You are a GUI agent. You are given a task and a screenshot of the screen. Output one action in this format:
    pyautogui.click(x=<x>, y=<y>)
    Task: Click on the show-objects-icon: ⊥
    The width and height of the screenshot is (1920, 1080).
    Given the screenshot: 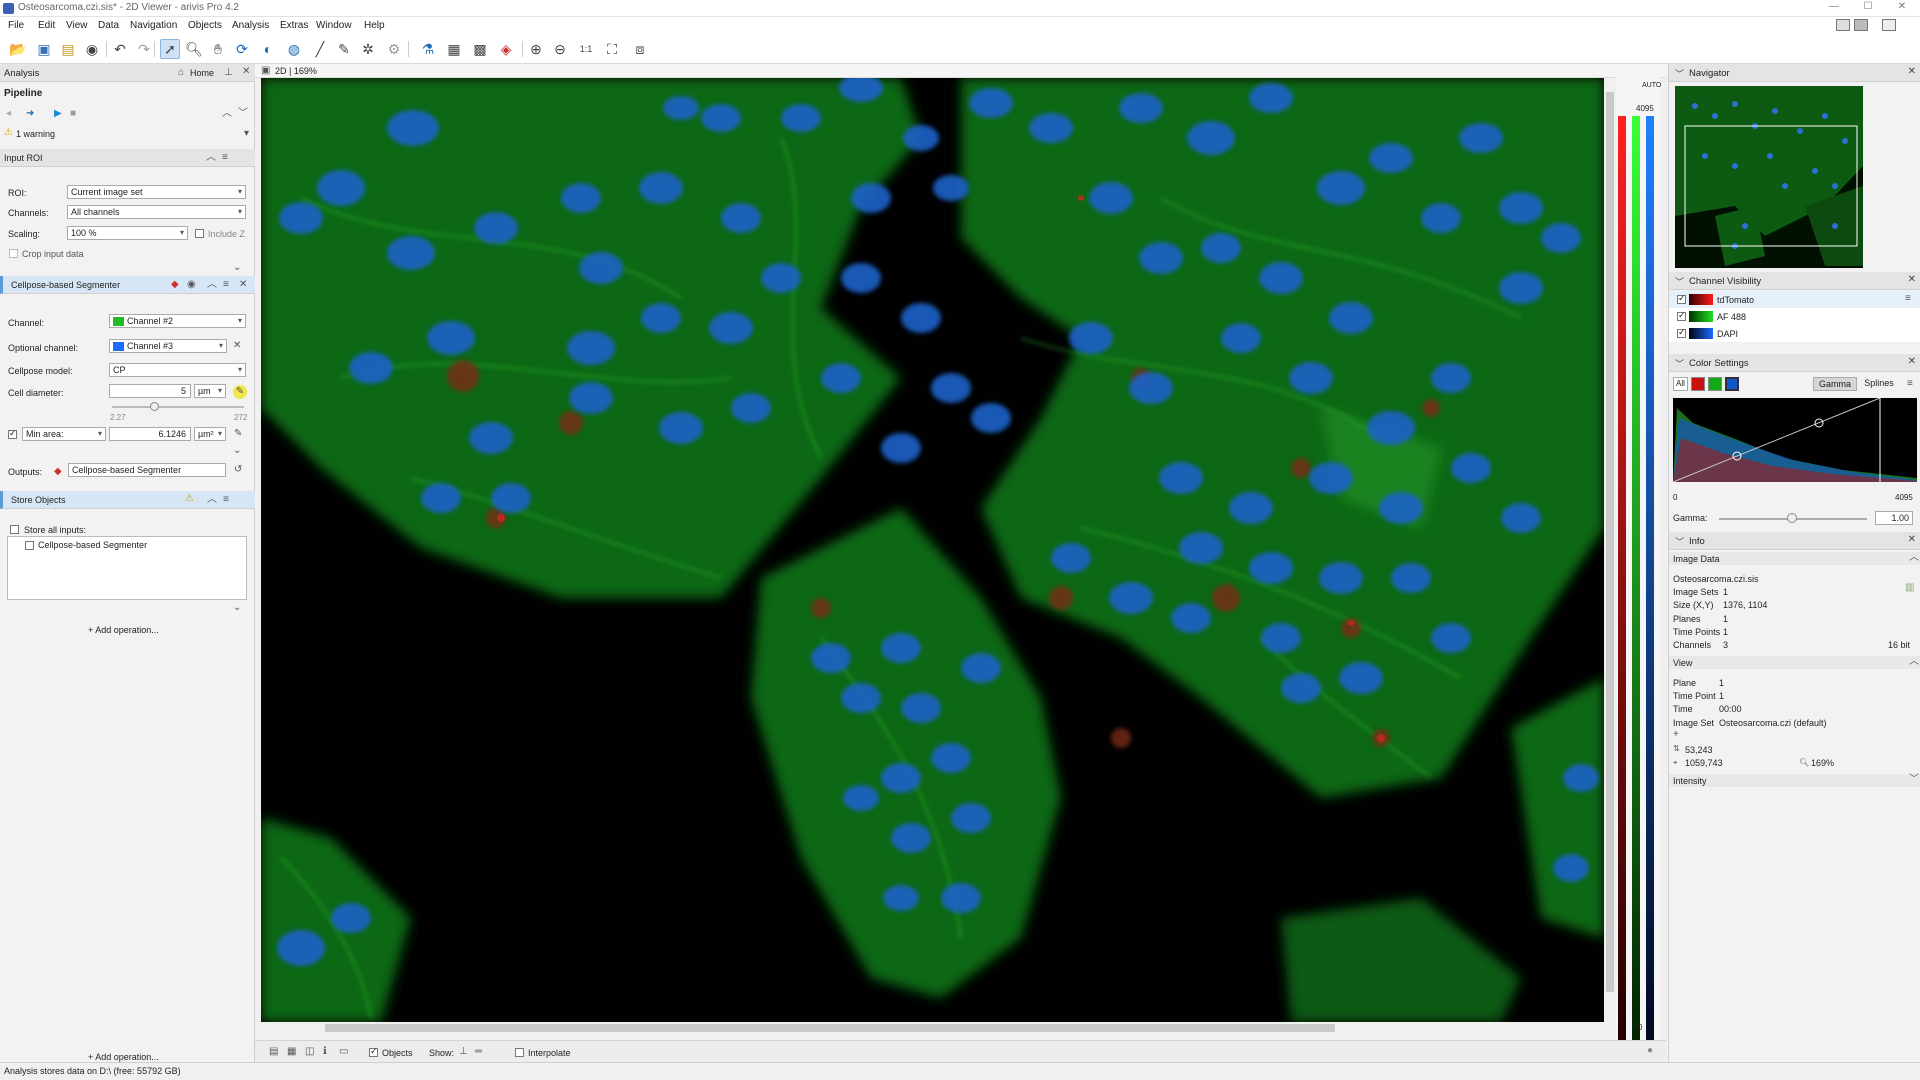 What is the action you would take?
    pyautogui.click(x=463, y=1052)
    